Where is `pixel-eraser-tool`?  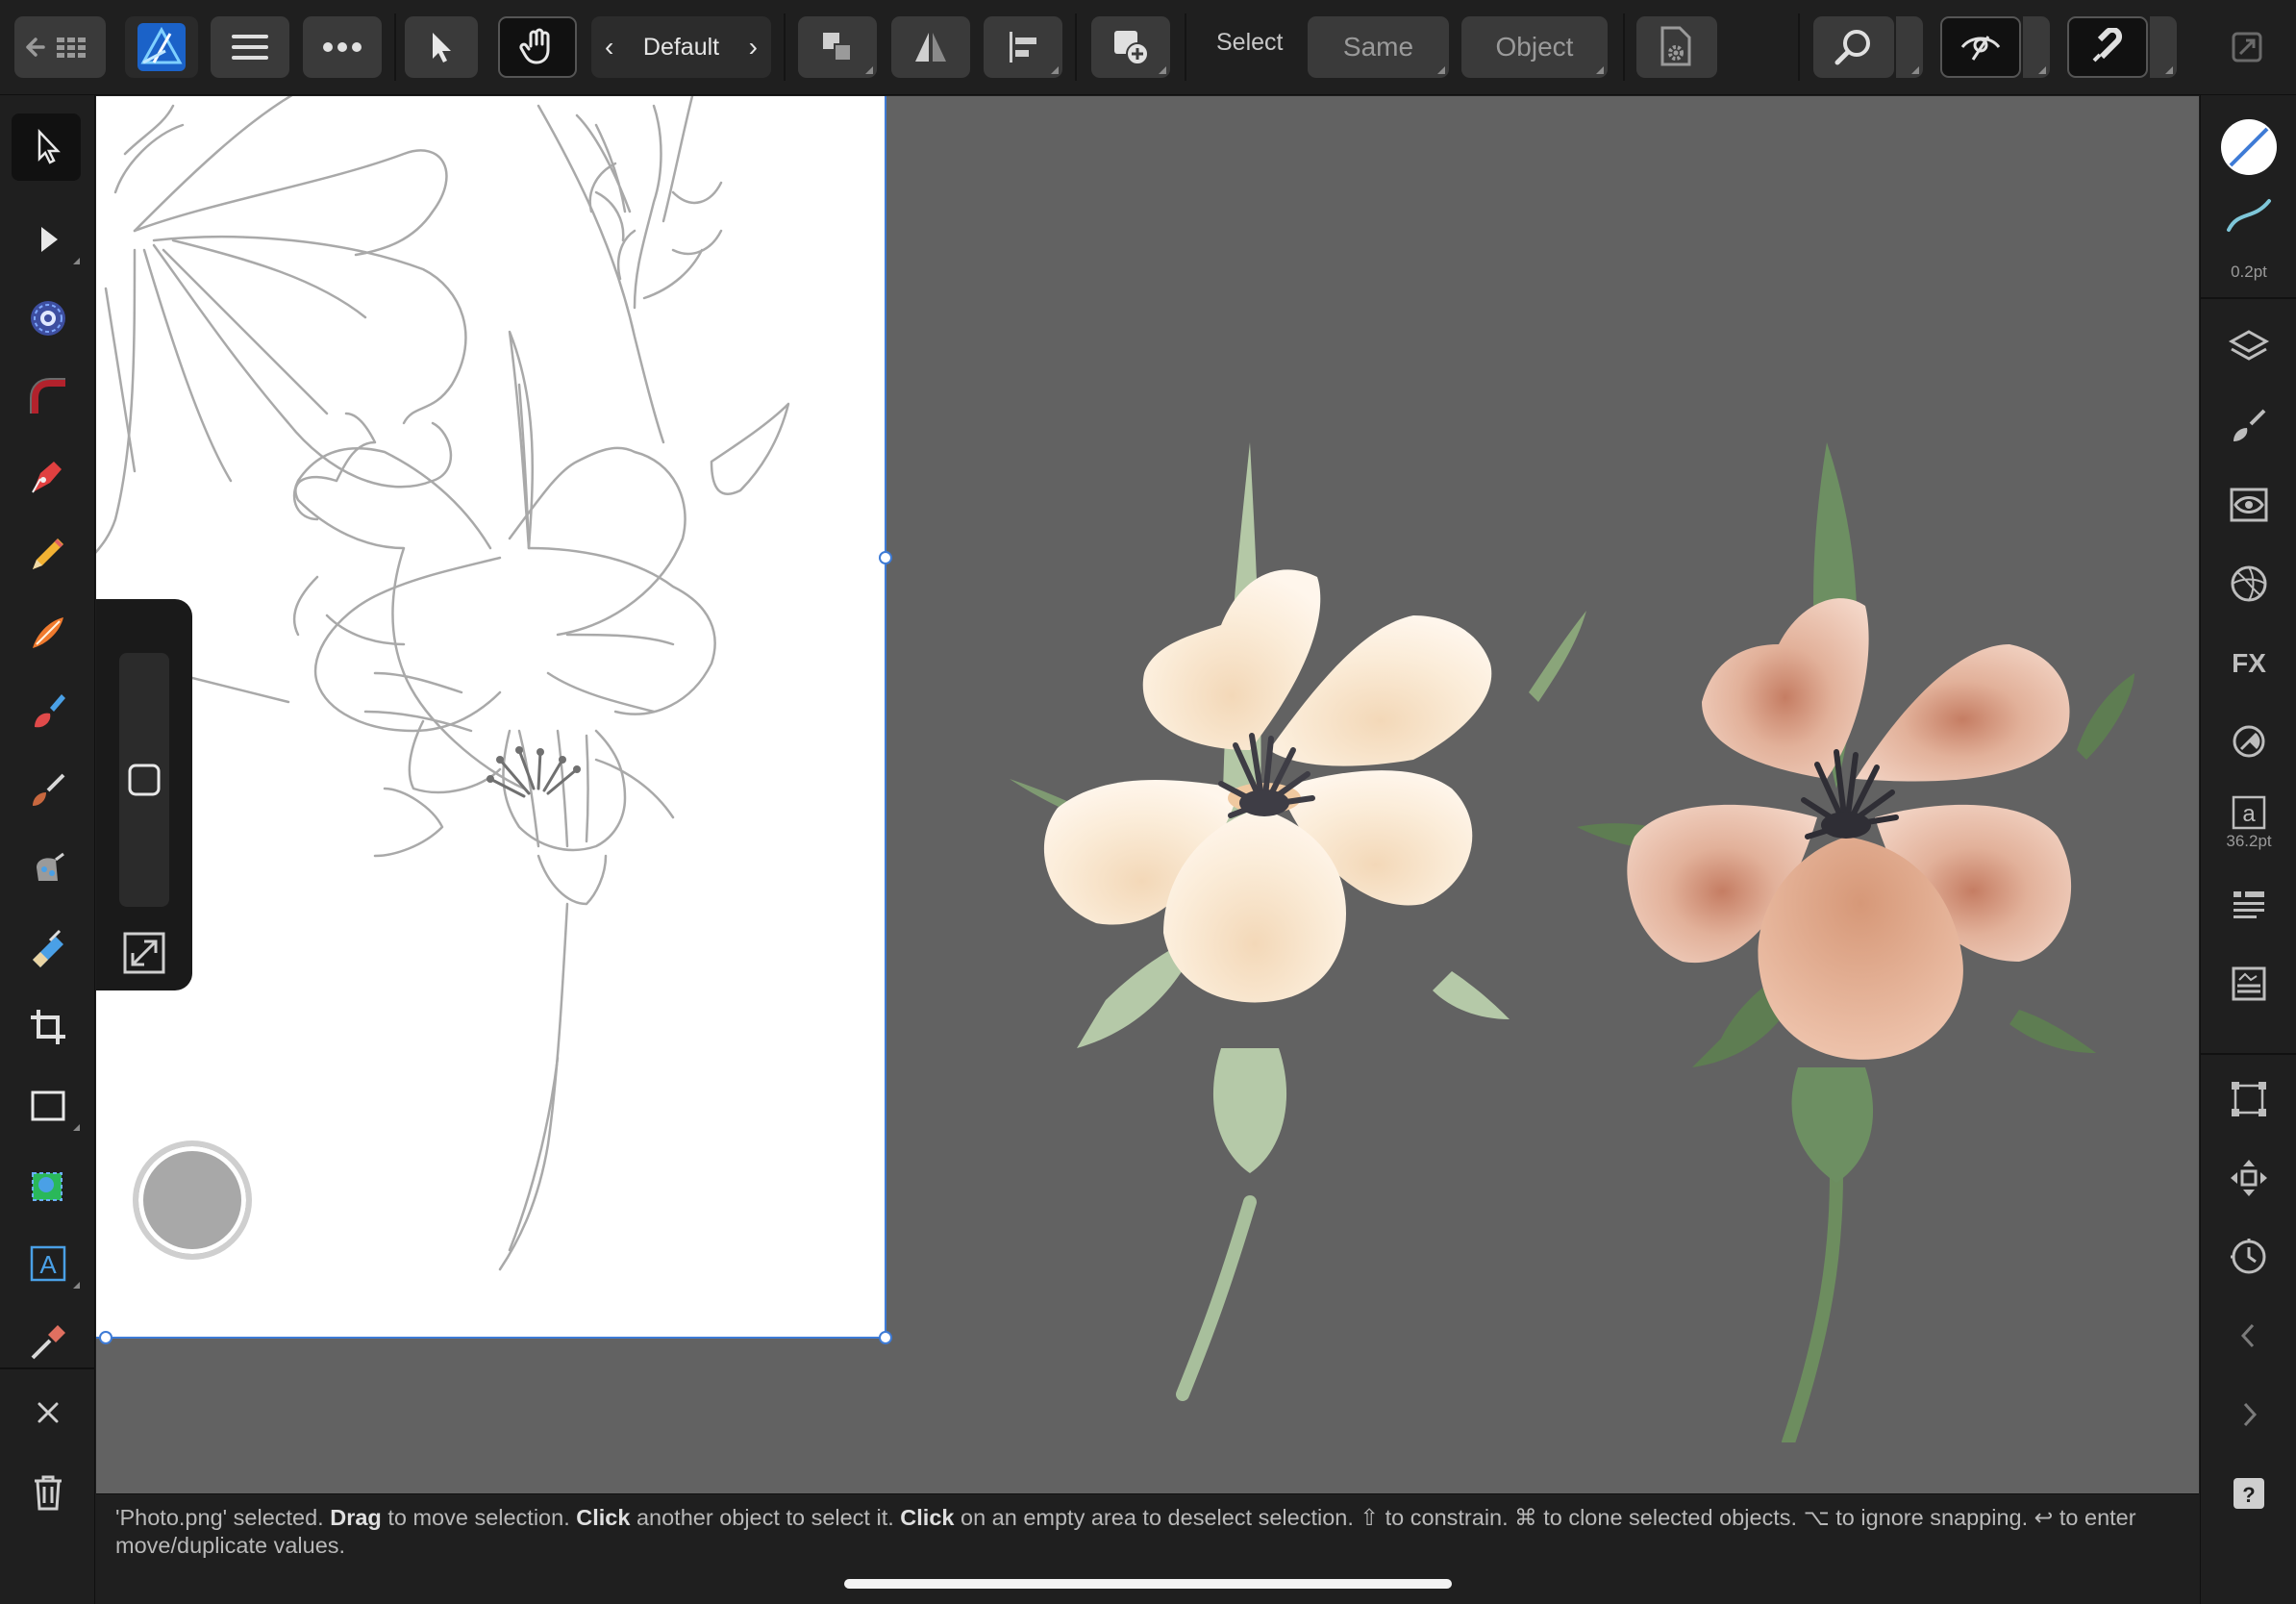
pixel-eraser-tool is located at coordinates (47, 948).